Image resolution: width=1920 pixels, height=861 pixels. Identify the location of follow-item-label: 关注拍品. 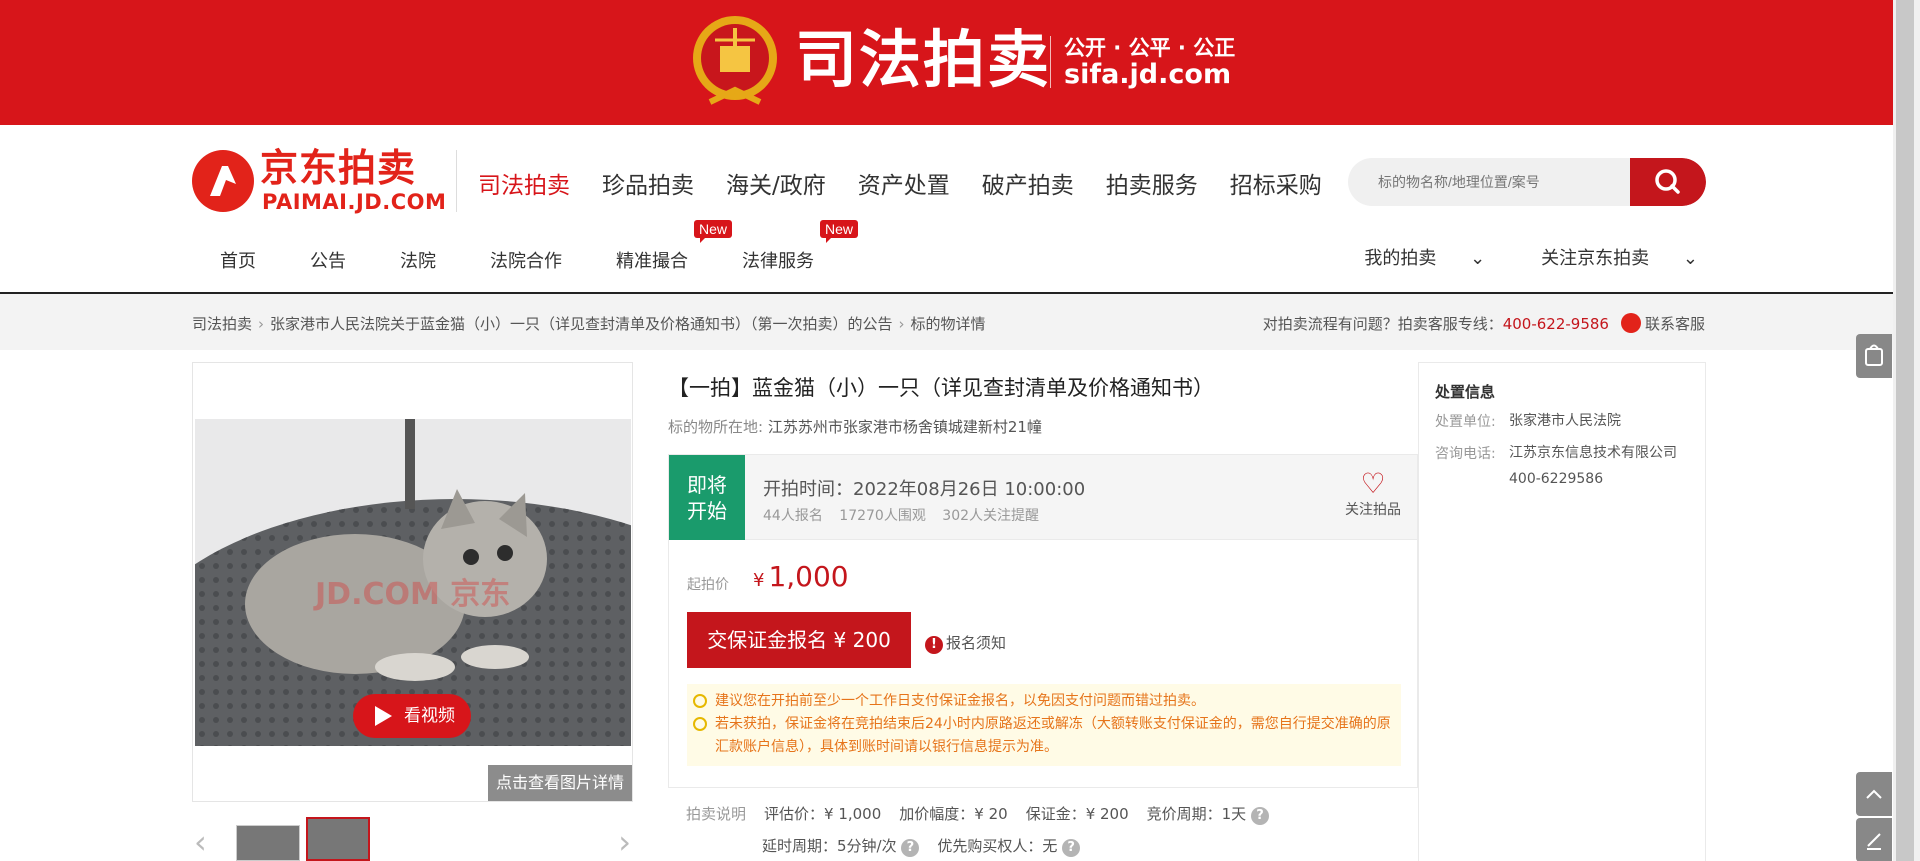
(1373, 510).